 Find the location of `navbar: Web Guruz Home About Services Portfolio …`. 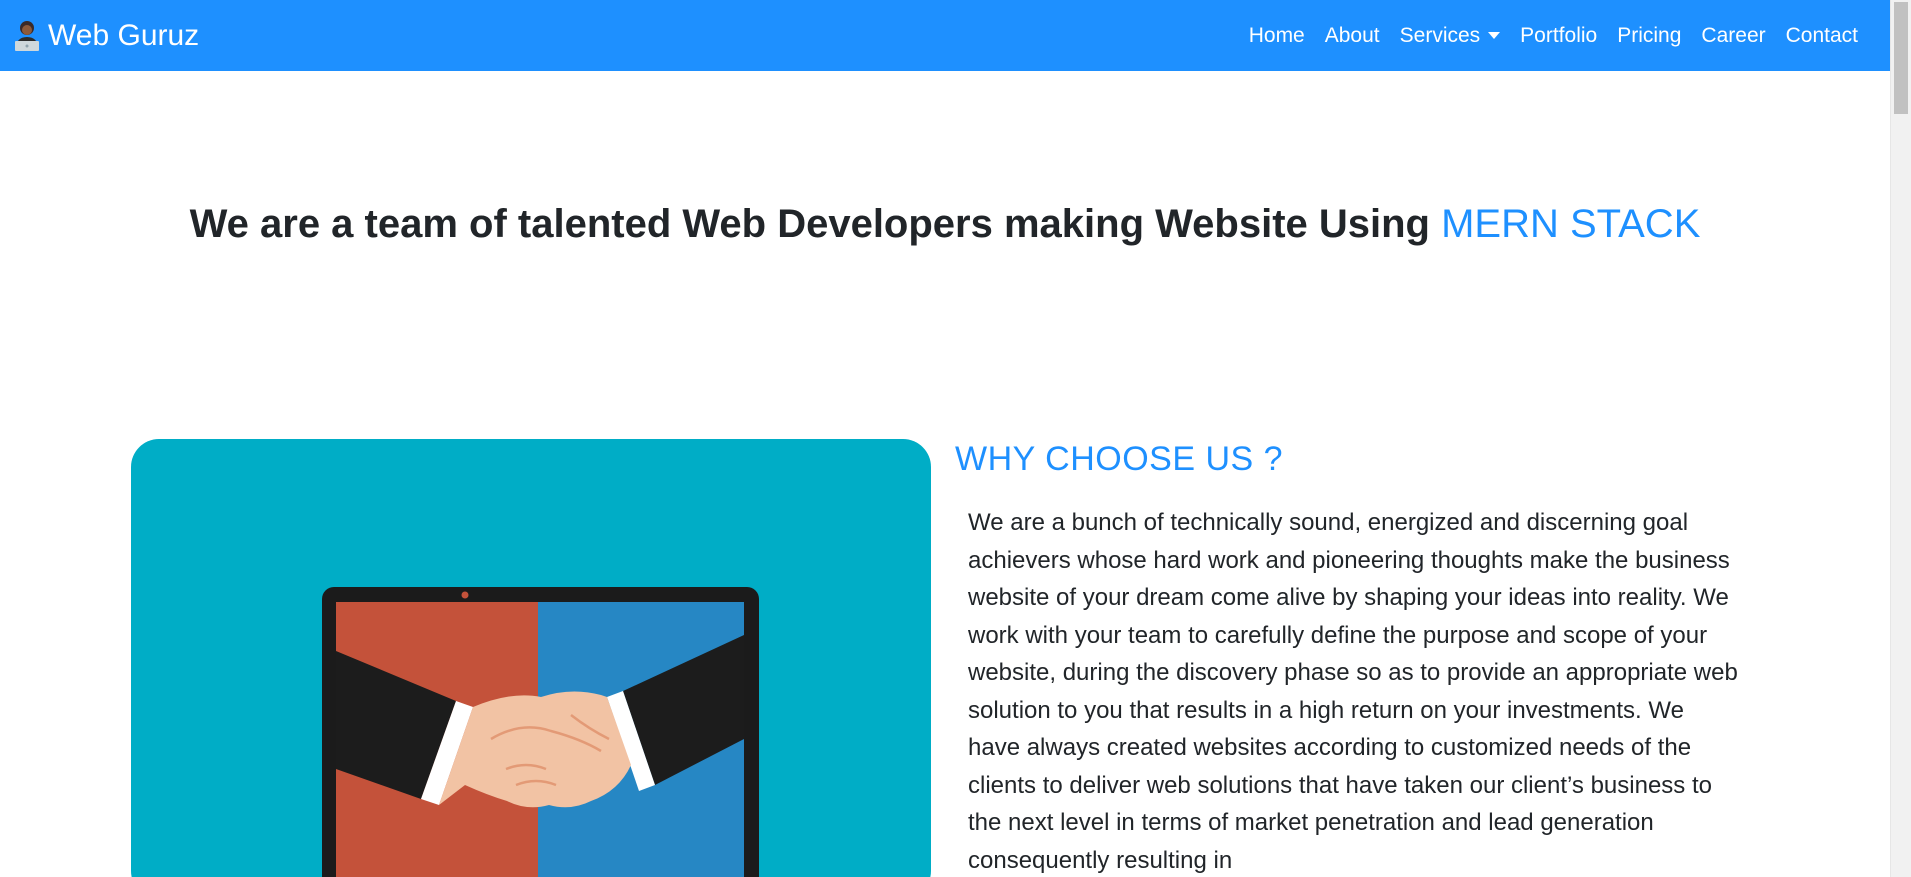

navbar: Web Guruz Home About Services Portfolio … is located at coordinates (945, 35).